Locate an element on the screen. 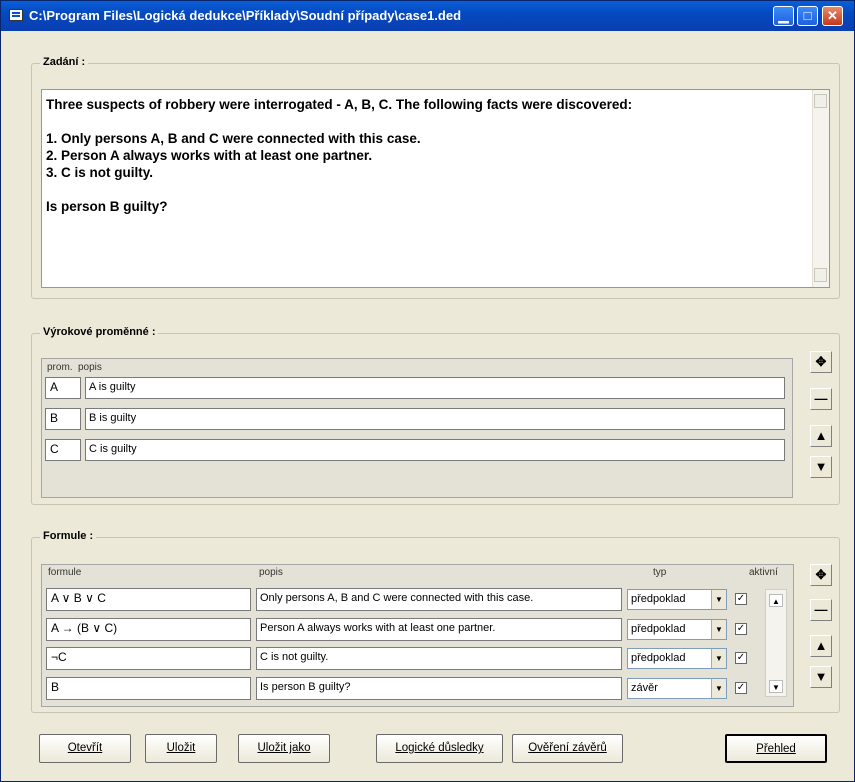 Image resolution: width=855 pixels, height=782 pixels. formula-popis-cell: C is not guilty. is located at coordinates (439, 658).